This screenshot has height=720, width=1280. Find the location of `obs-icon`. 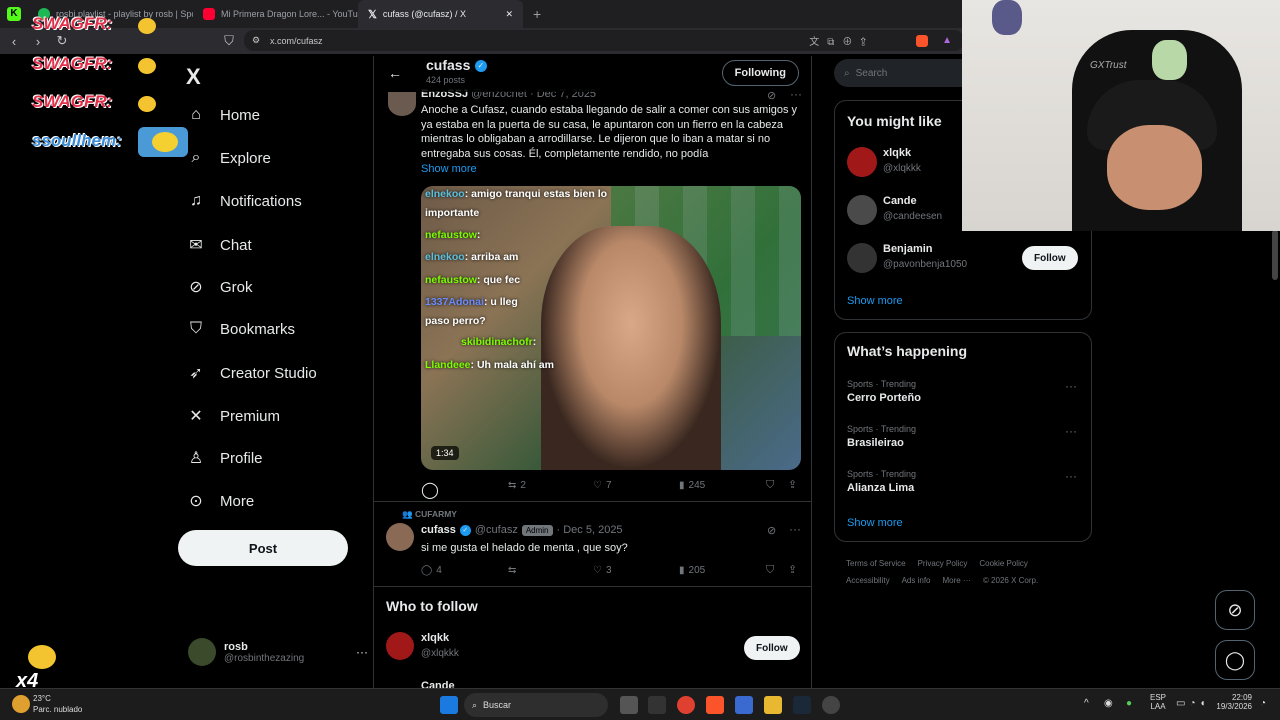

obs-icon is located at coordinates (831, 705).